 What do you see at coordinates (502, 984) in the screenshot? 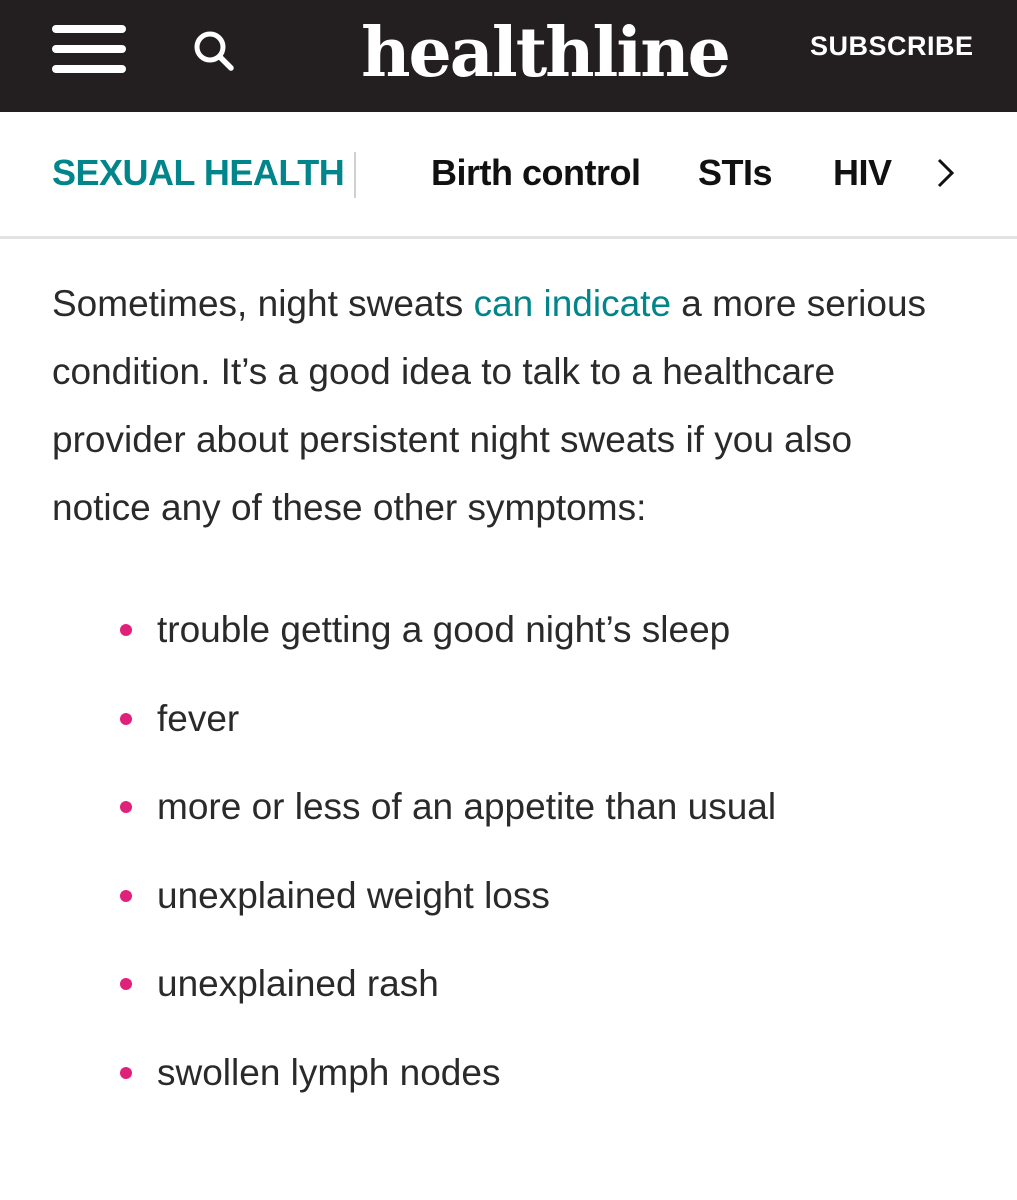
I see `list-item: unexplained rash` at bounding box center [502, 984].